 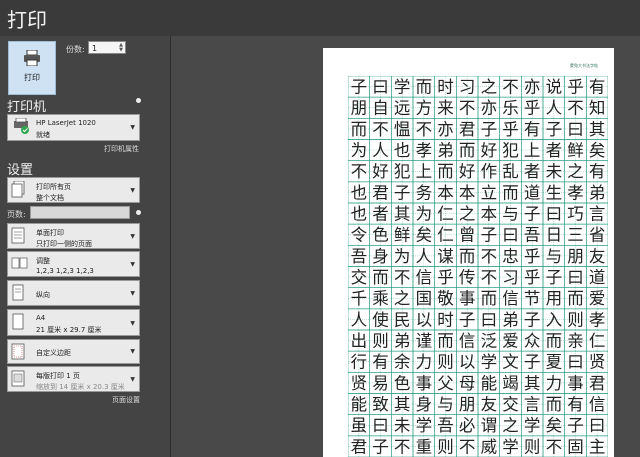 I want to click on grid-character: 与, so click(x=510, y=214).